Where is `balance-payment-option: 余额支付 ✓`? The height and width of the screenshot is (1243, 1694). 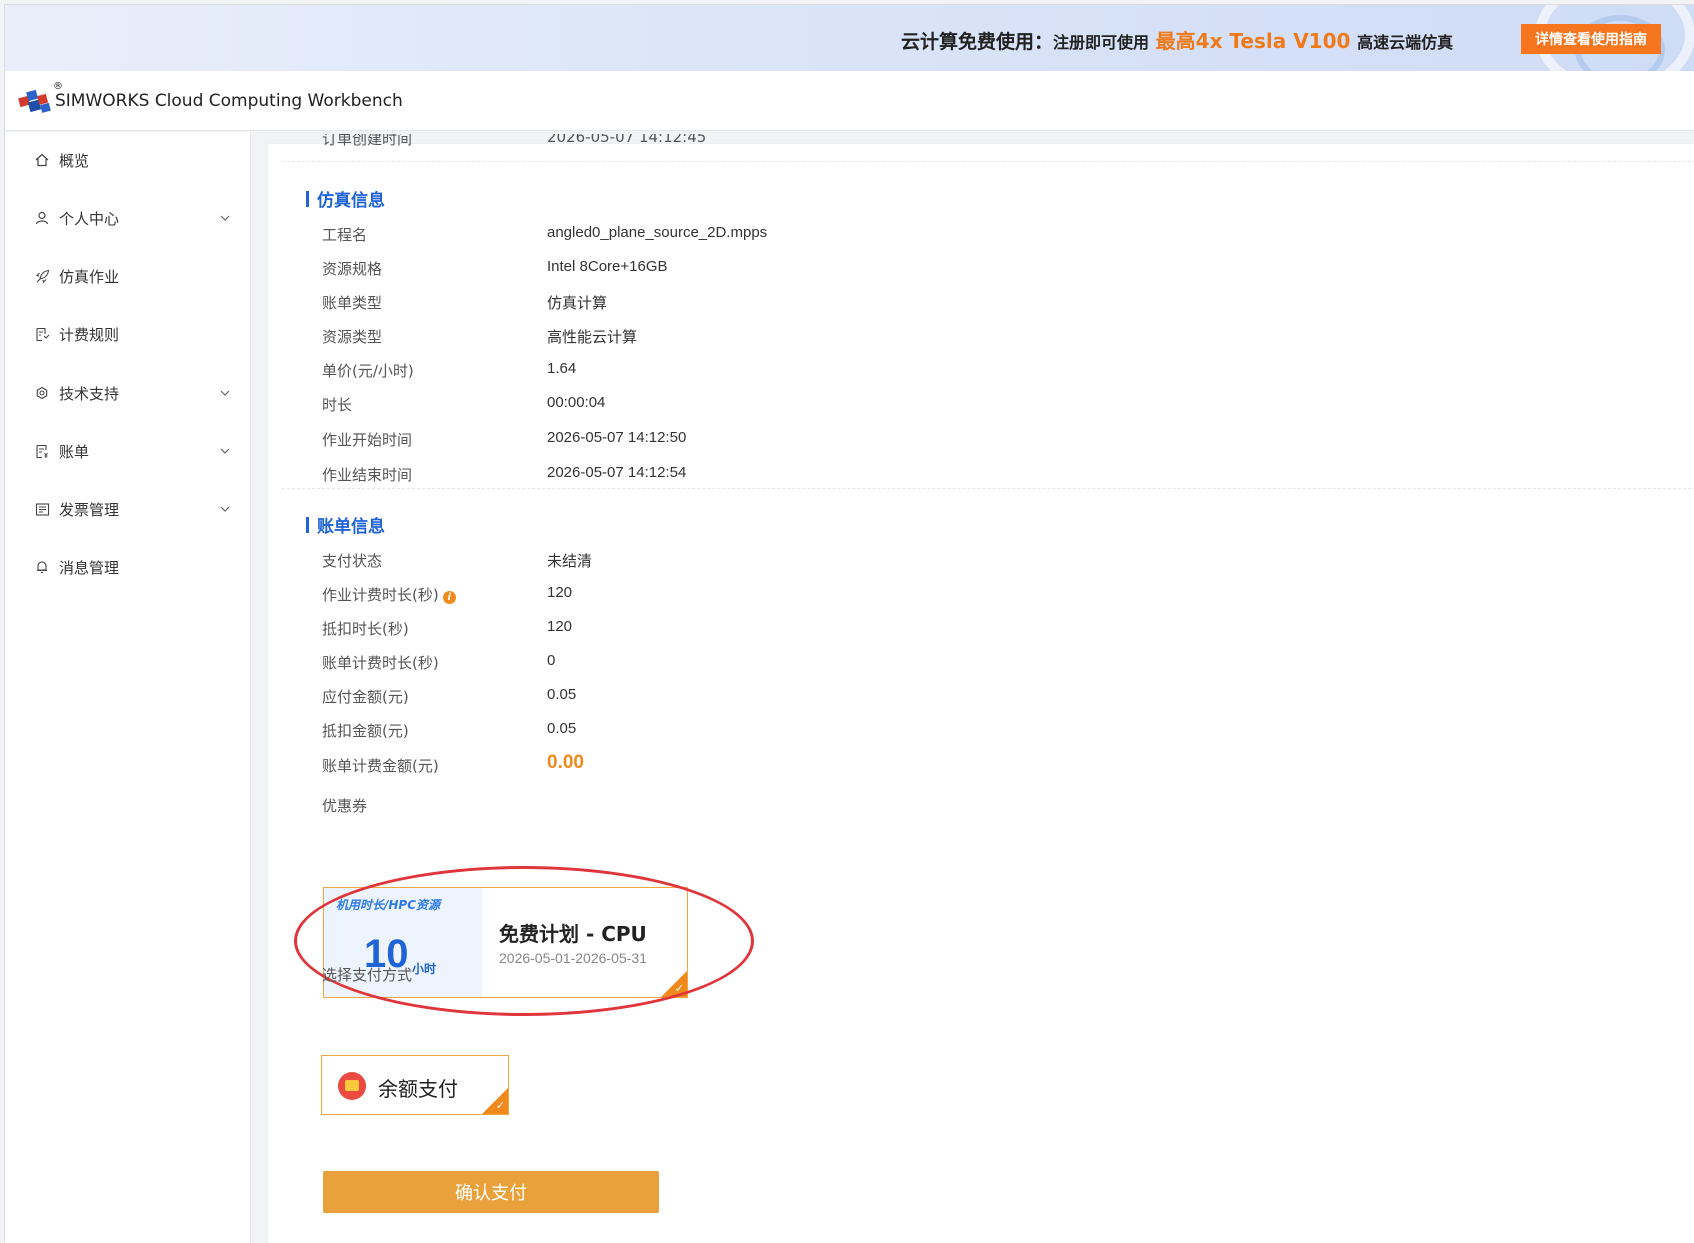 balance-payment-option: 余额支付 ✓ is located at coordinates (415, 1085).